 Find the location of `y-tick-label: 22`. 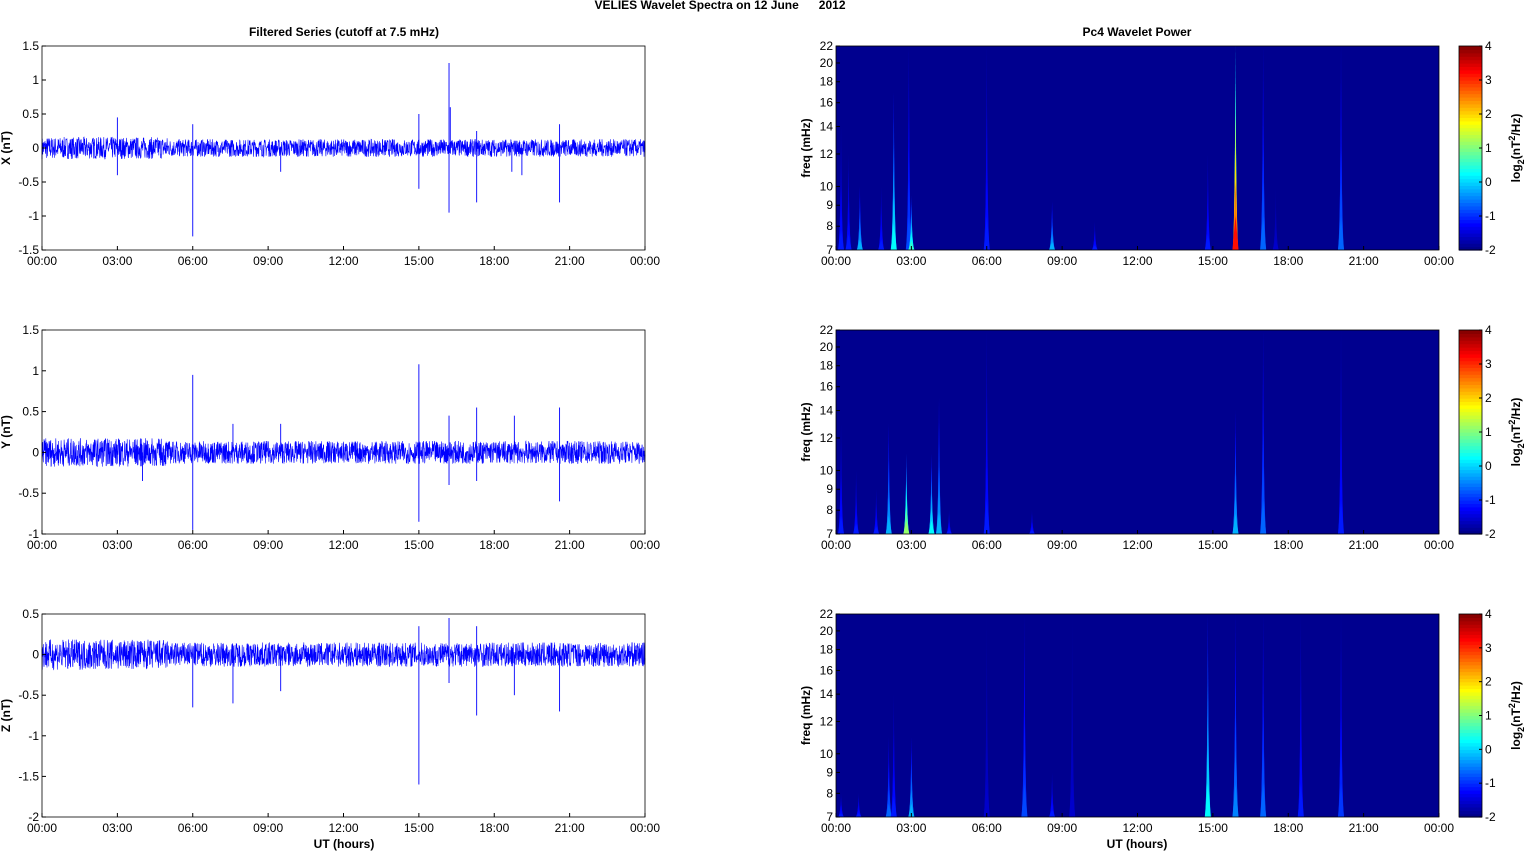

y-tick-label: 22 is located at coordinates (827, 614).